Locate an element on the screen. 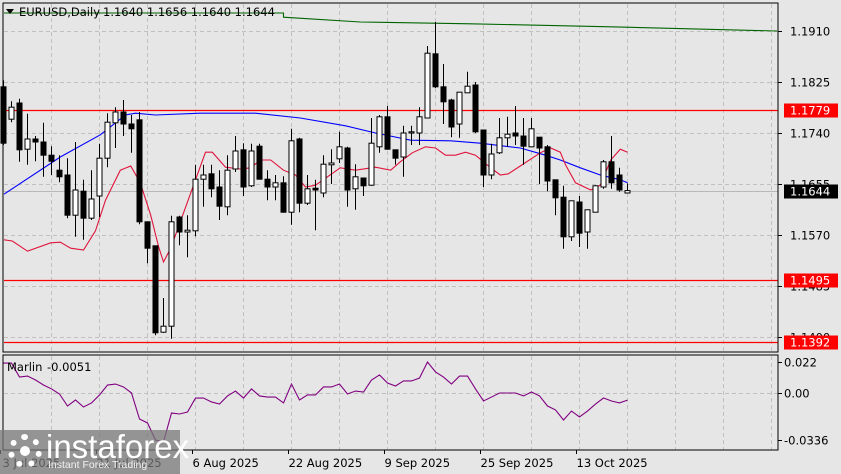 The height and width of the screenshot is (474, 841). date-label: 13 Oct 2025 is located at coordinates (612, 463).